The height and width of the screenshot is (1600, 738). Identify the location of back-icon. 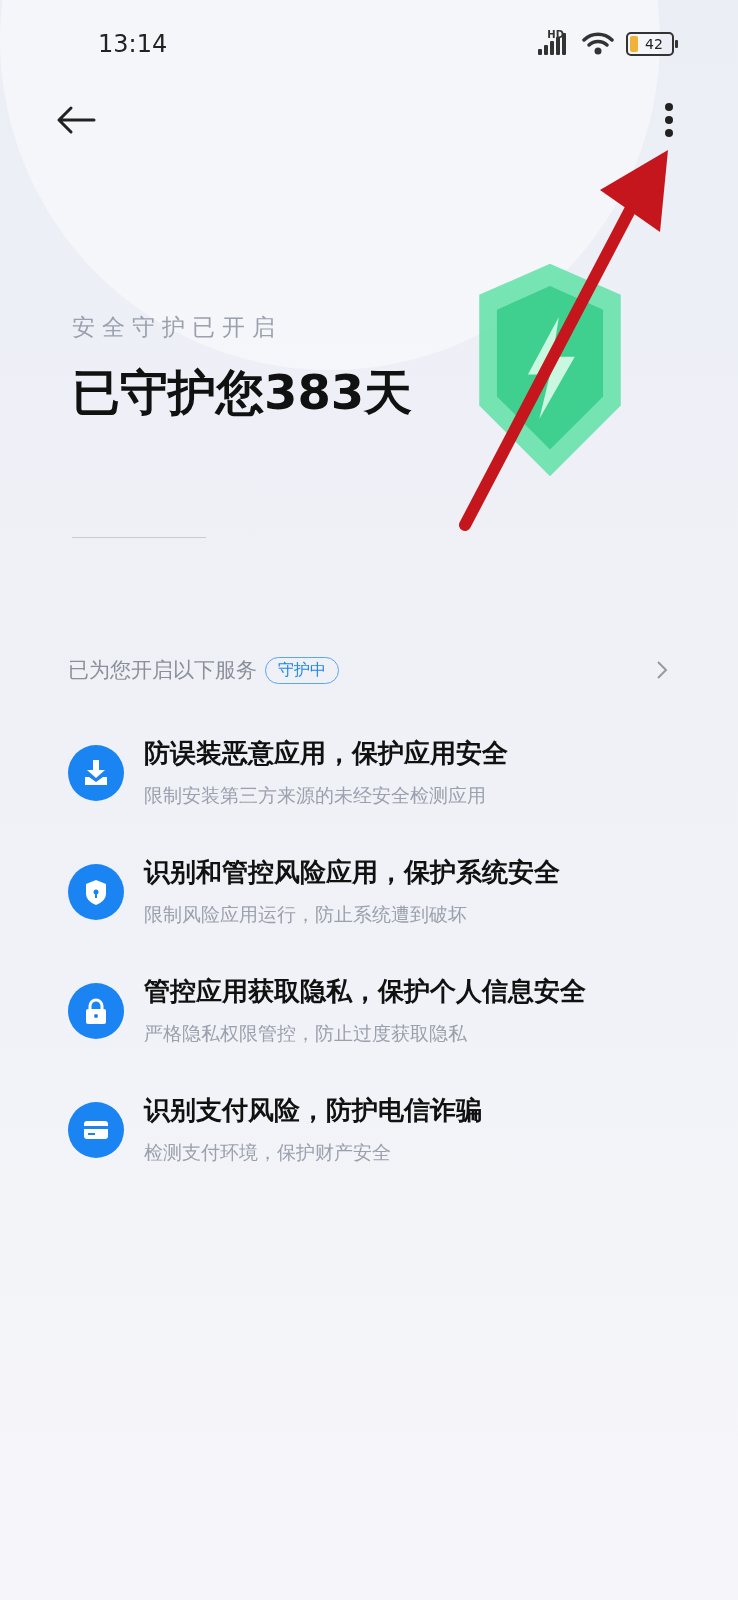
(76, 120).